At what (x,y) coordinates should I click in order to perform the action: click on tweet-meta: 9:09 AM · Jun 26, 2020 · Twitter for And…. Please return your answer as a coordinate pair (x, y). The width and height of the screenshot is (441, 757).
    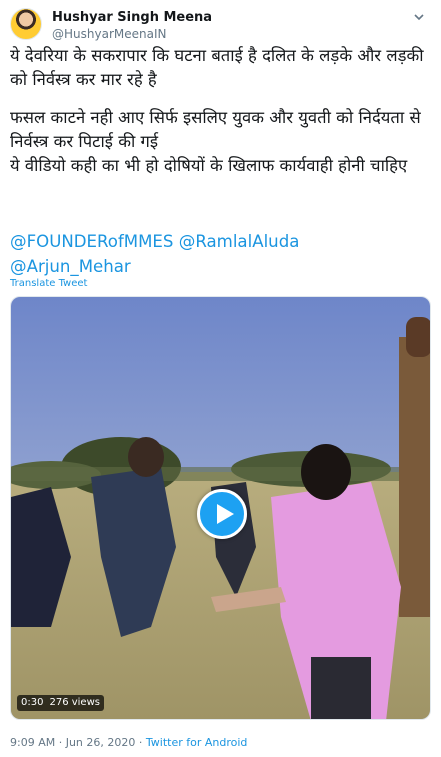
    Looking at the image, I should click on (128, 742).